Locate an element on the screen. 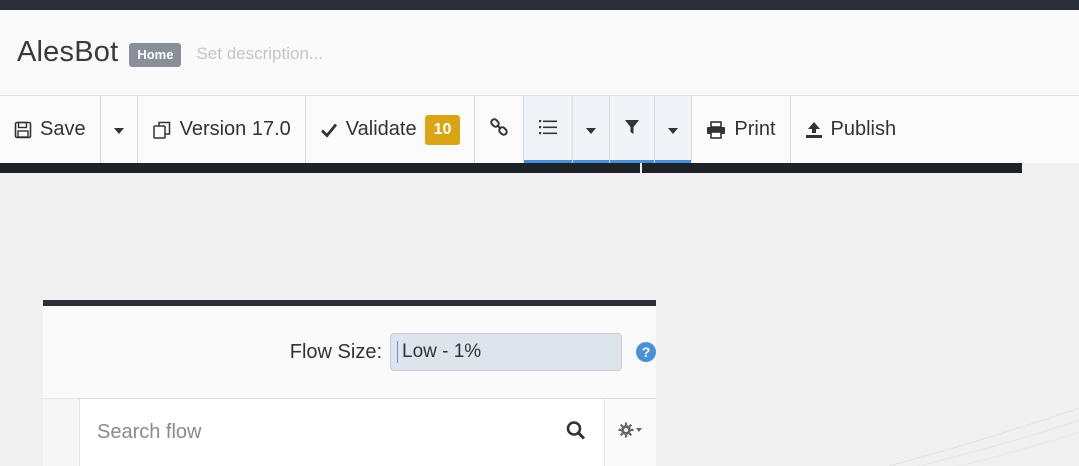 Image resolution: width=1079 pixels, height=466 pixels. top-dark-strip is located at coordinates (539, 5).